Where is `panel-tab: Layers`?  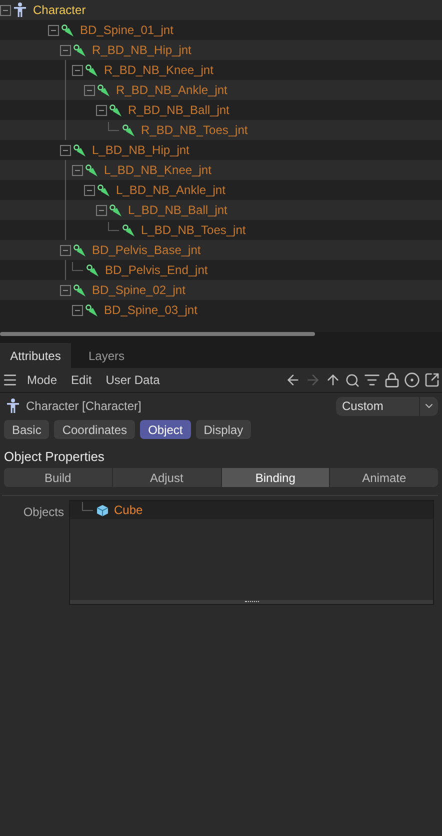 panel-tab: Layers is located at coordinates (106, 355).